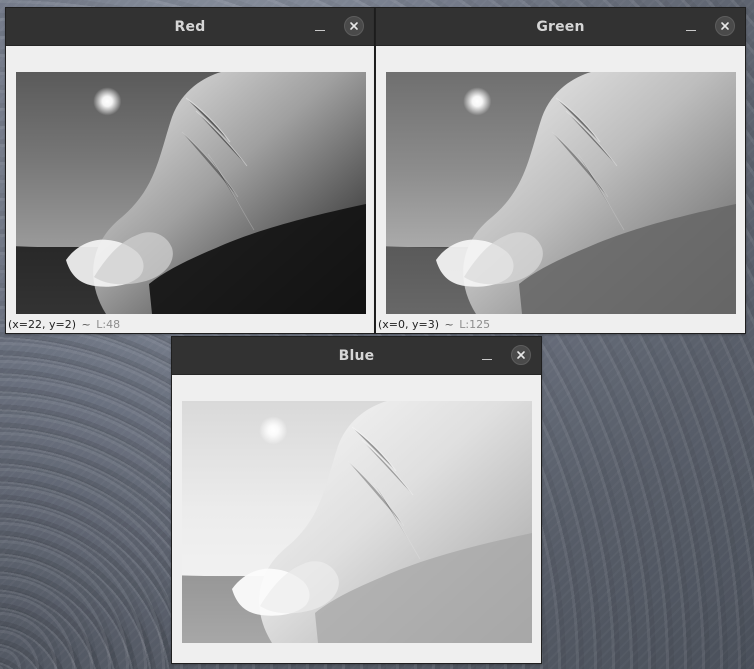  What do you see at coordinates (42, 324) in the screenshot?
I see `red-status-coordinates: (x=22, y=2)` at bounding box center [42, 324].